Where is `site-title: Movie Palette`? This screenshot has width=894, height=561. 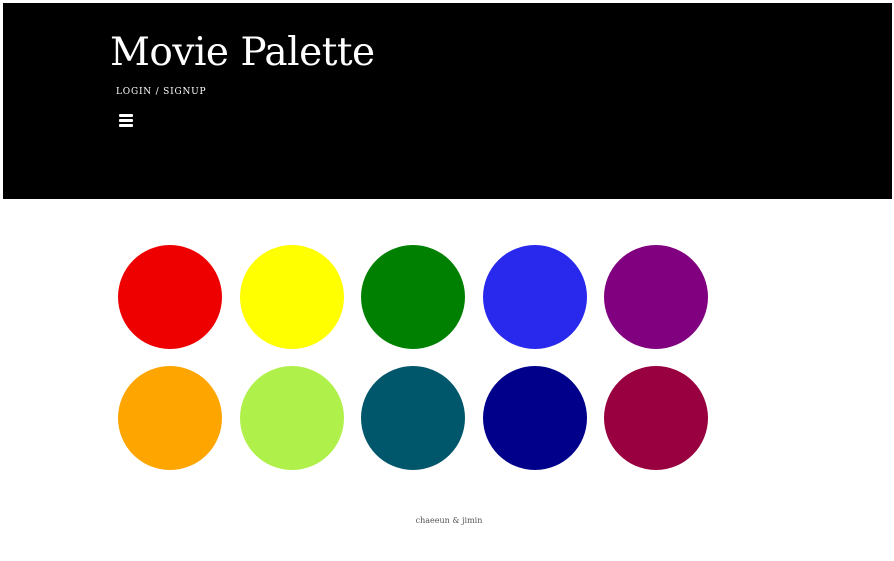
site-title: Movie Palette is located at coordinates (242, 53).